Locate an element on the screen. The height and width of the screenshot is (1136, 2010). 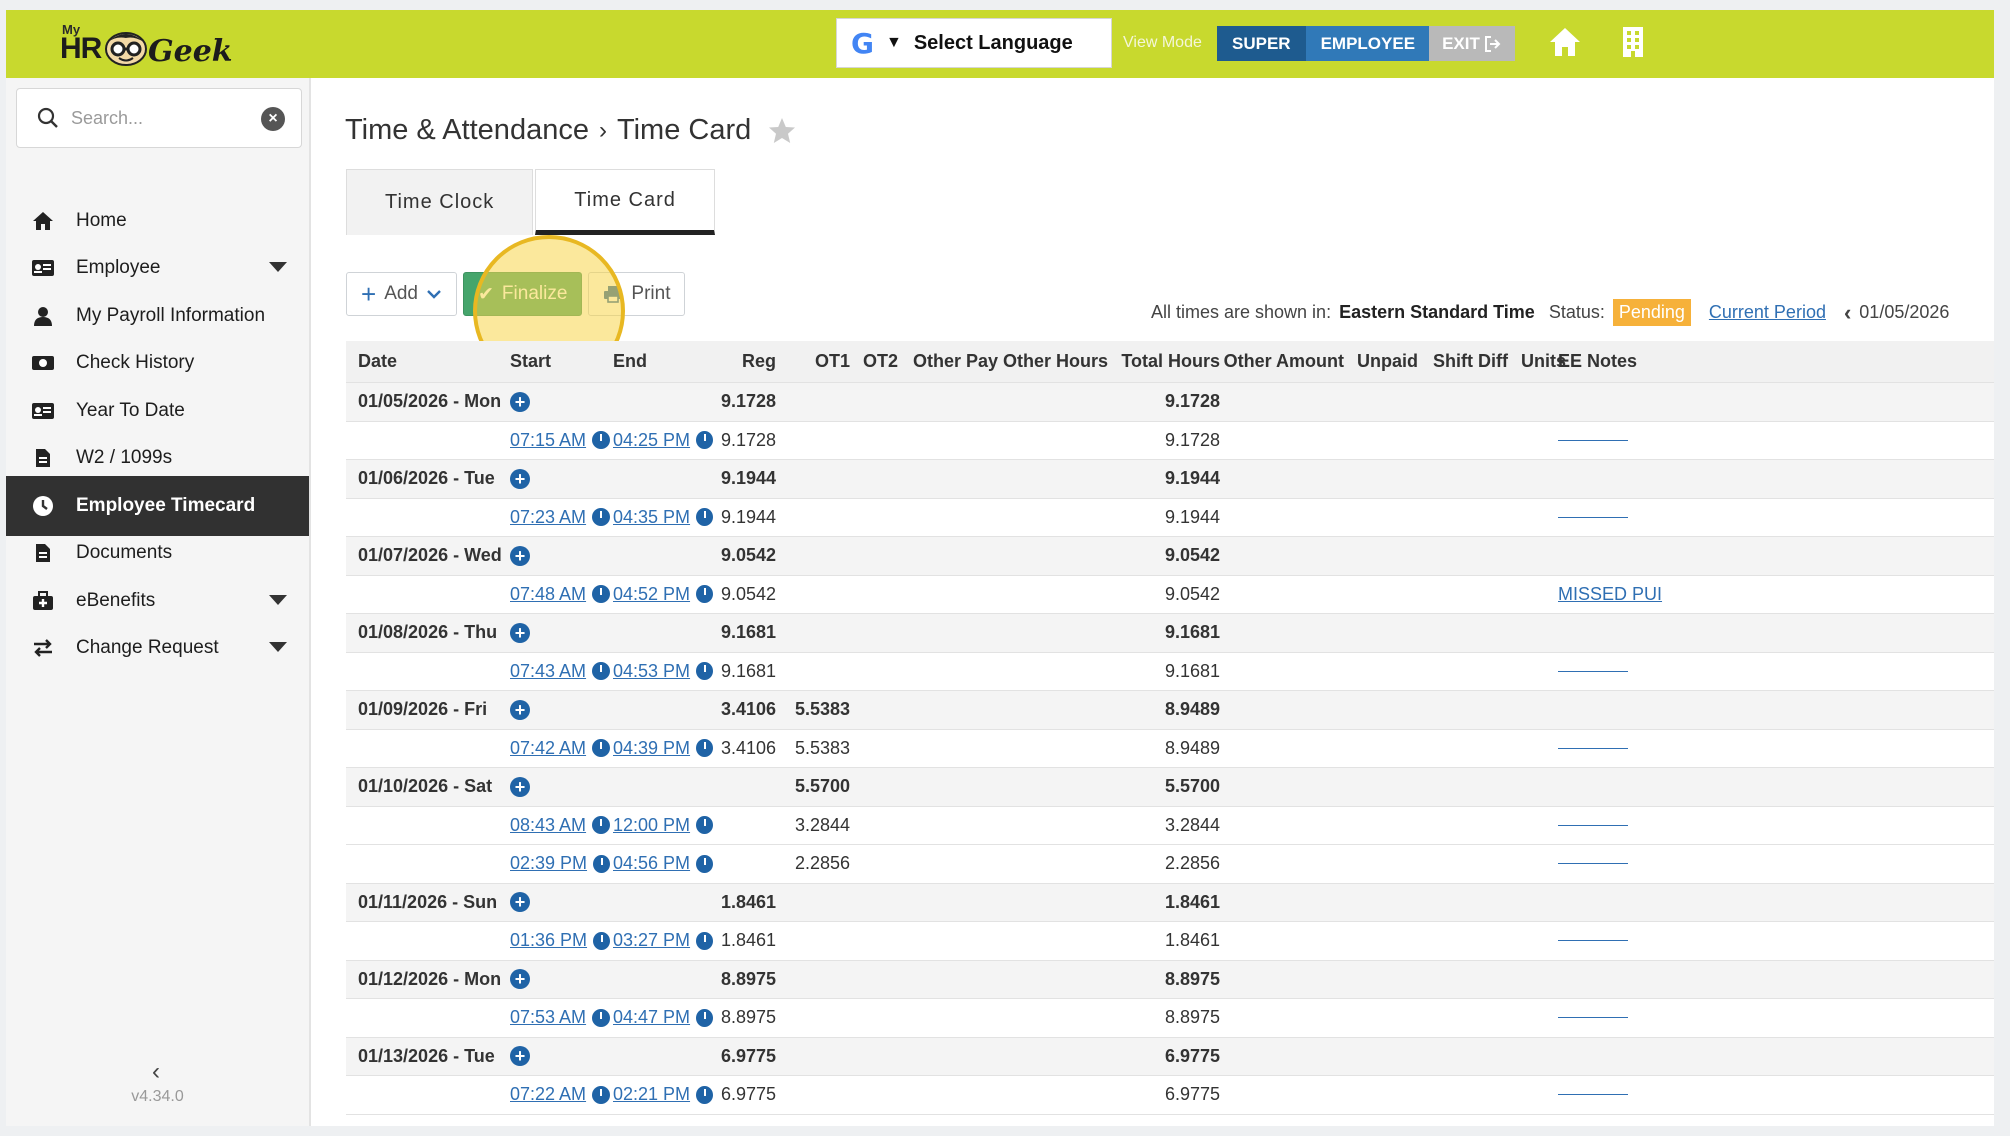
sidebar-item-label: Change Request is located at coordinates (147, 647).